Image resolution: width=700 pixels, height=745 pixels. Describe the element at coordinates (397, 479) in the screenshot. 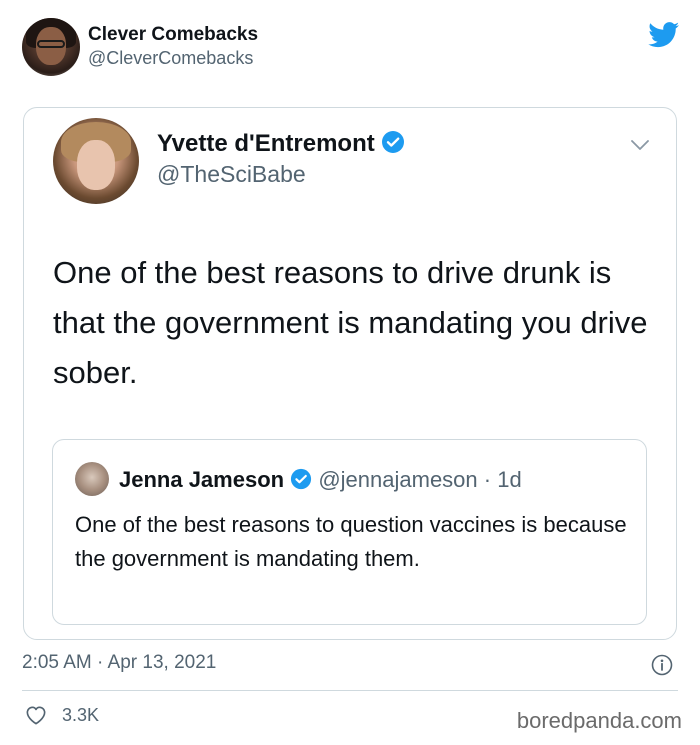

I see `quoted-author-handle: @jennajameson` at that location.